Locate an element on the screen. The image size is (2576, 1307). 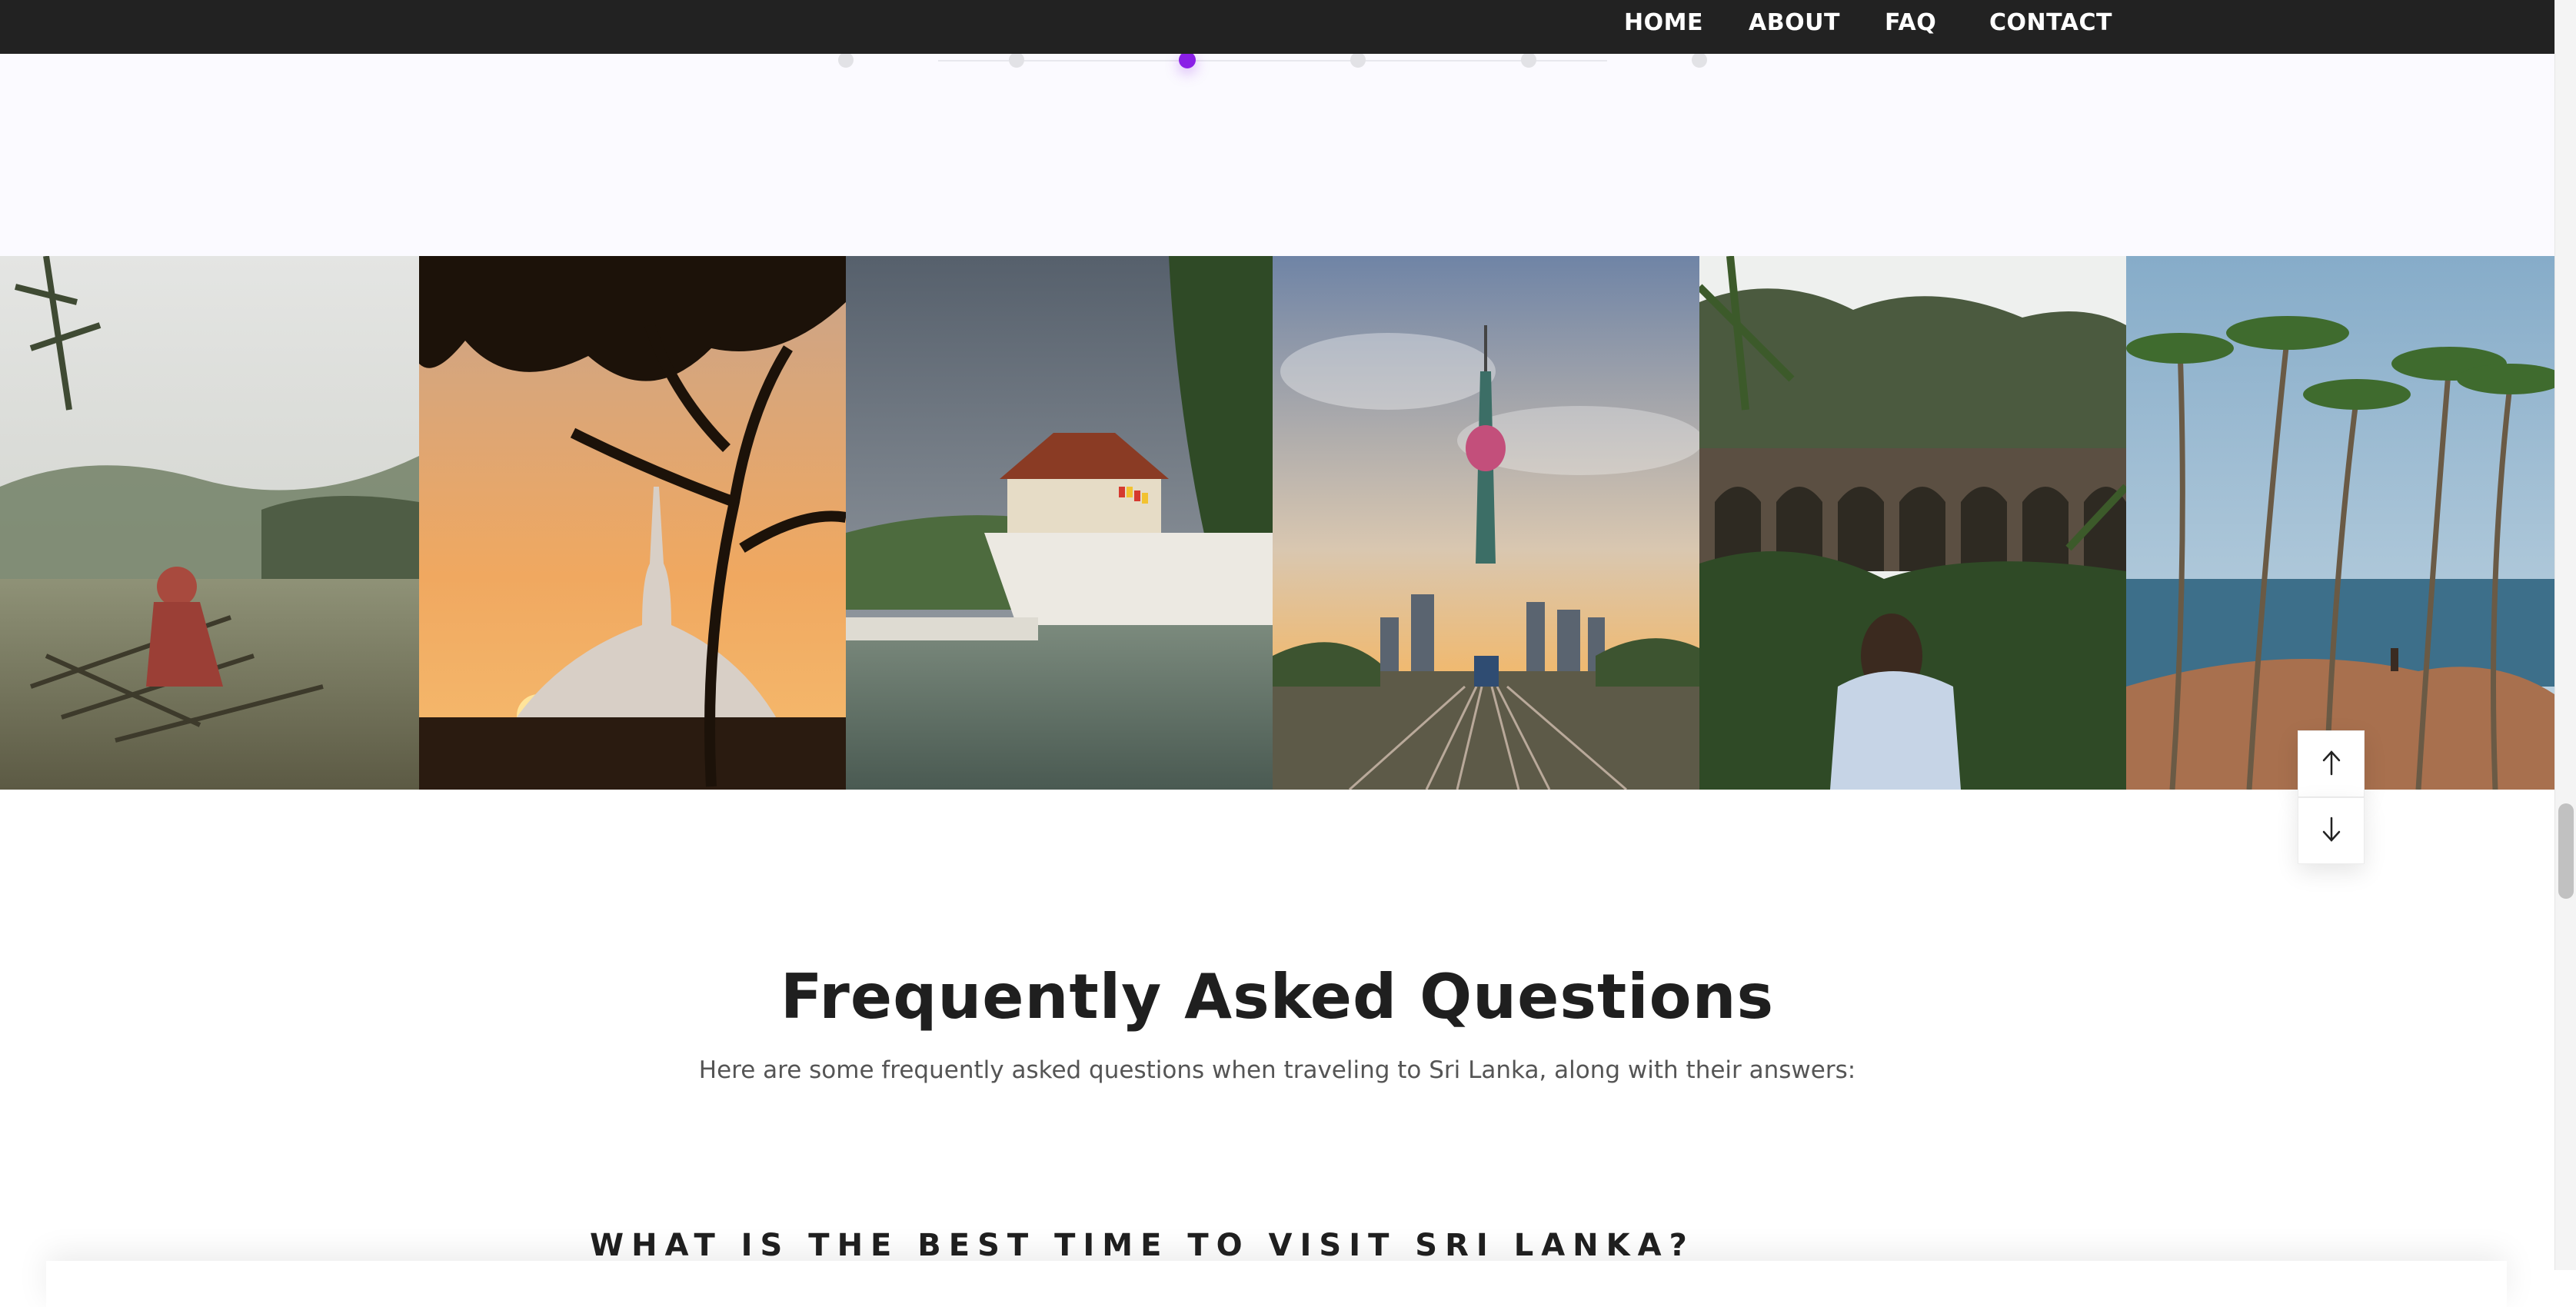
faq-heading: Frequently Asked Questions is located at coordinates (1277, 997).